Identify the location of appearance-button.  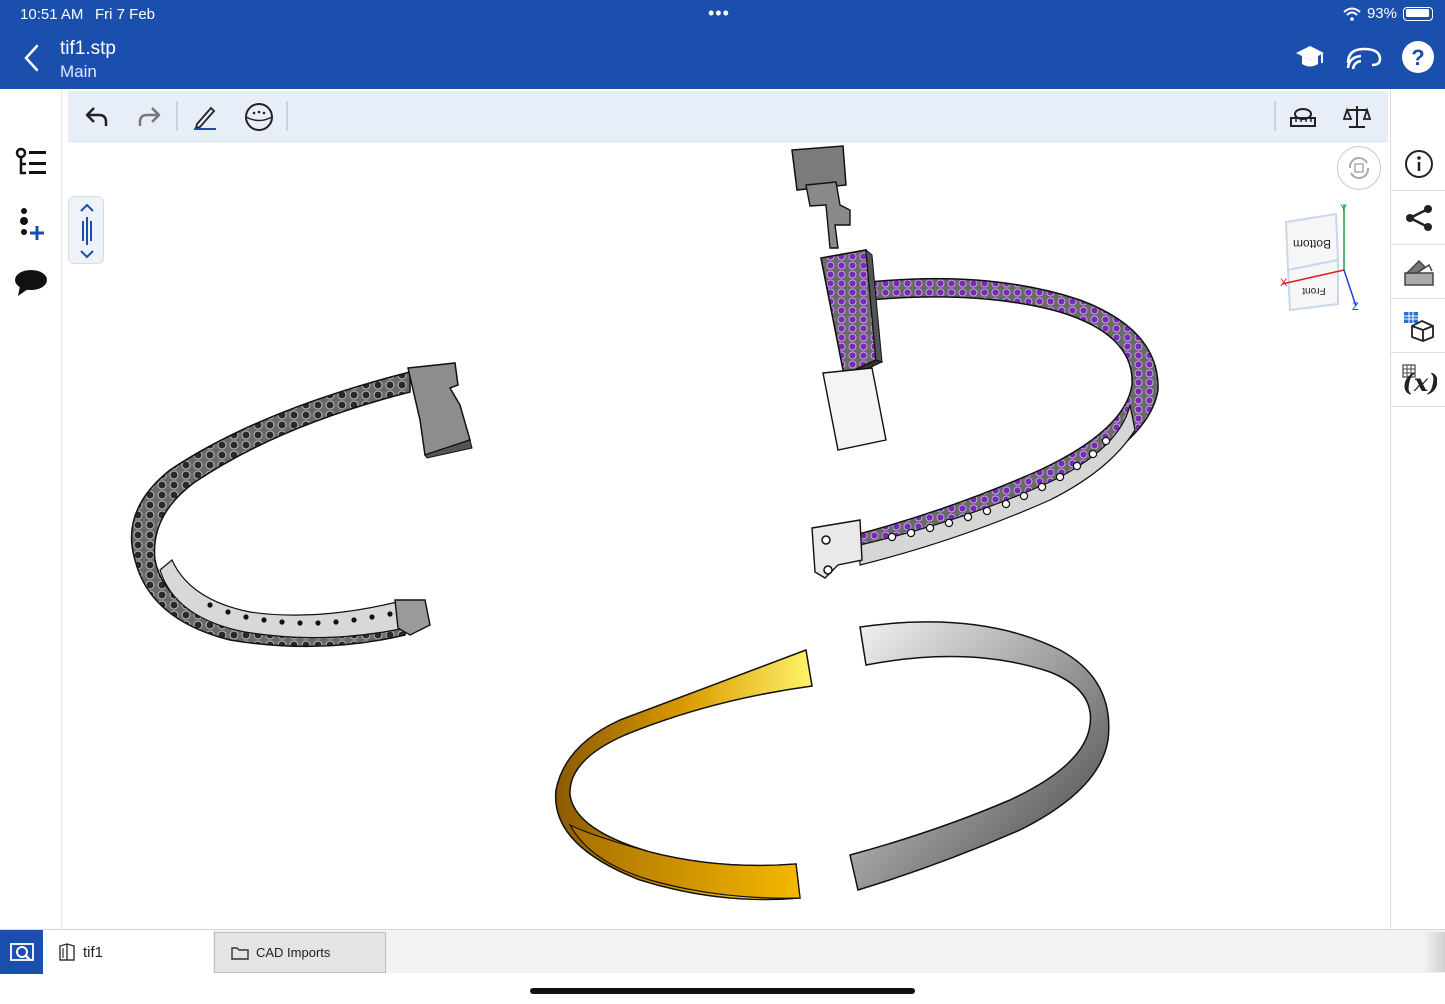
(1418, 272).